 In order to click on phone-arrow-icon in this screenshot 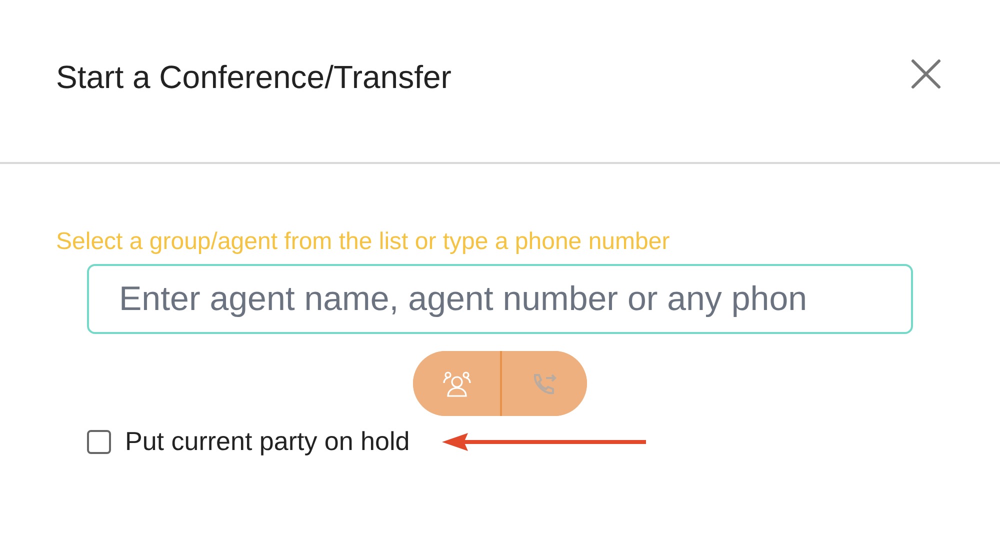, I will do `click(545, 384)`.